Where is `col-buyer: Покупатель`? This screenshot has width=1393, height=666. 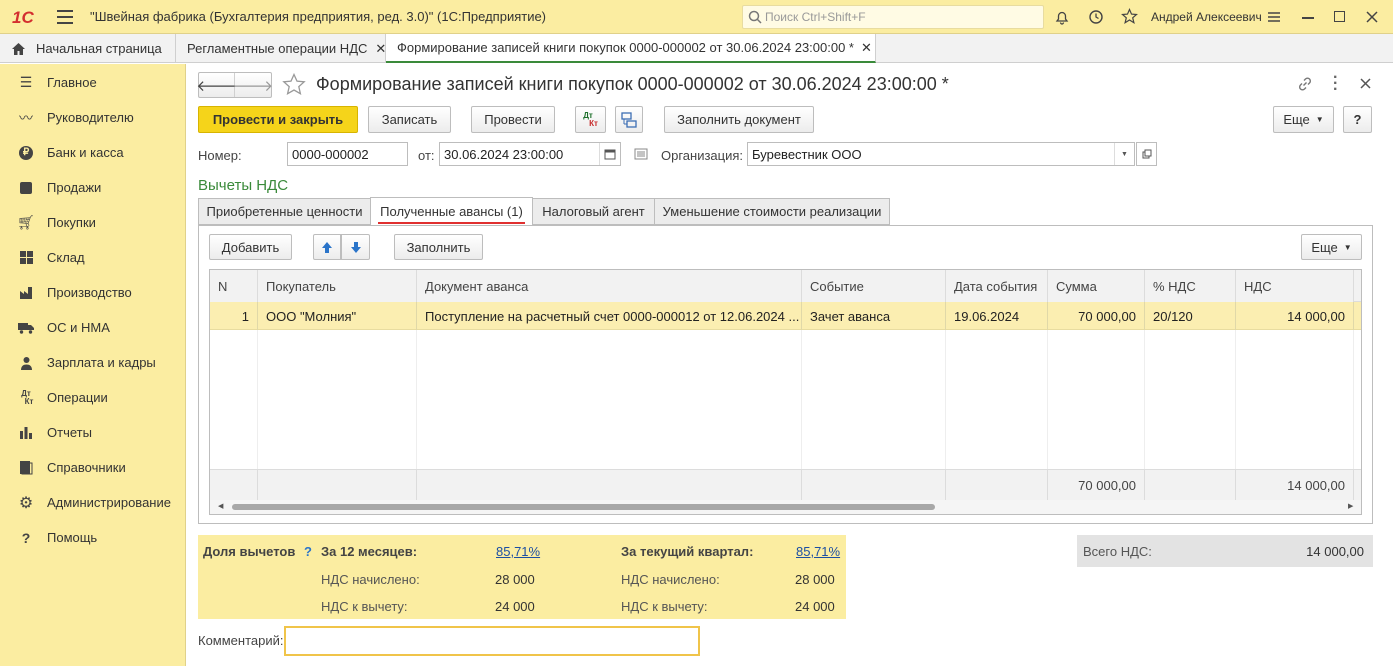
col-buyer: Покупатель is located at coordinates (337, 286).